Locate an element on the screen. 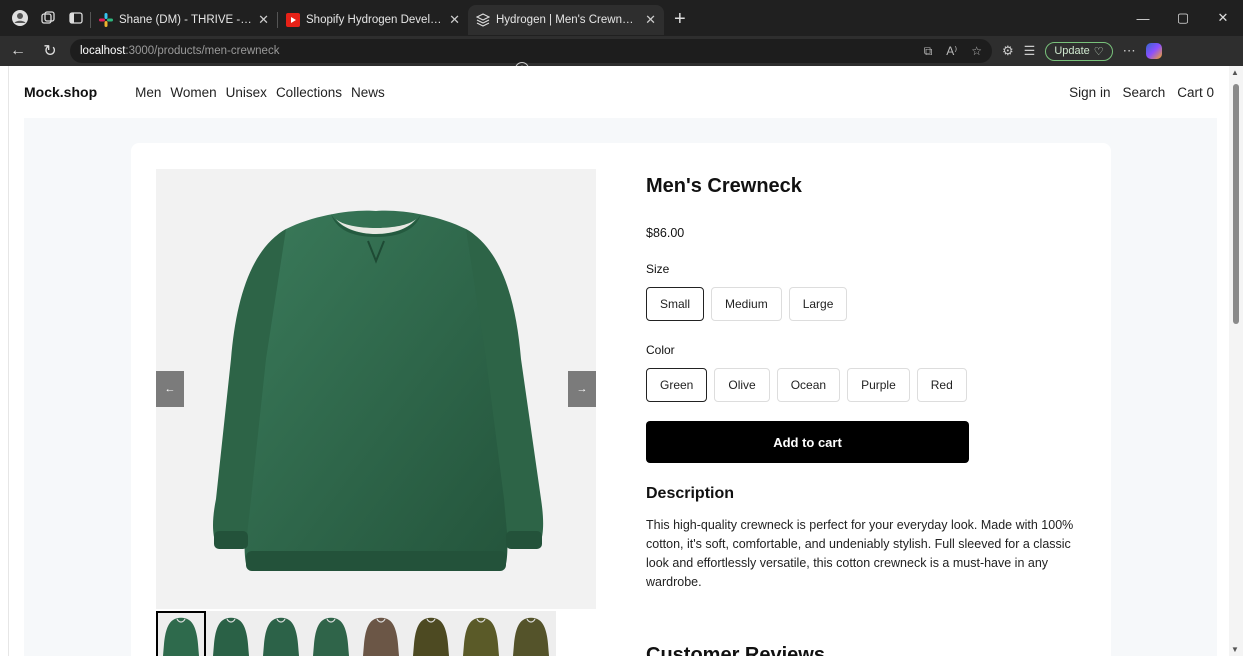 Image resolution: width=1243 pixels, height=656 pixels. favorite-star-icon: ☆ is located at coordinates (976, 51).